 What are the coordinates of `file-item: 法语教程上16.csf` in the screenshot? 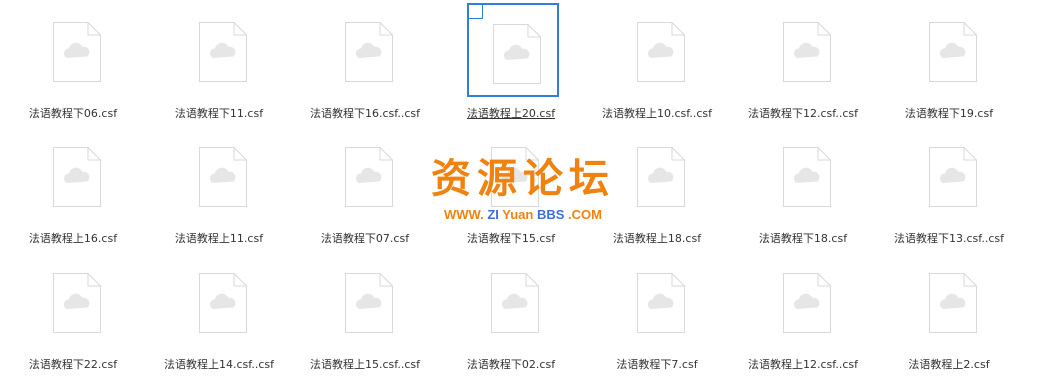 It's located at (73, 191).